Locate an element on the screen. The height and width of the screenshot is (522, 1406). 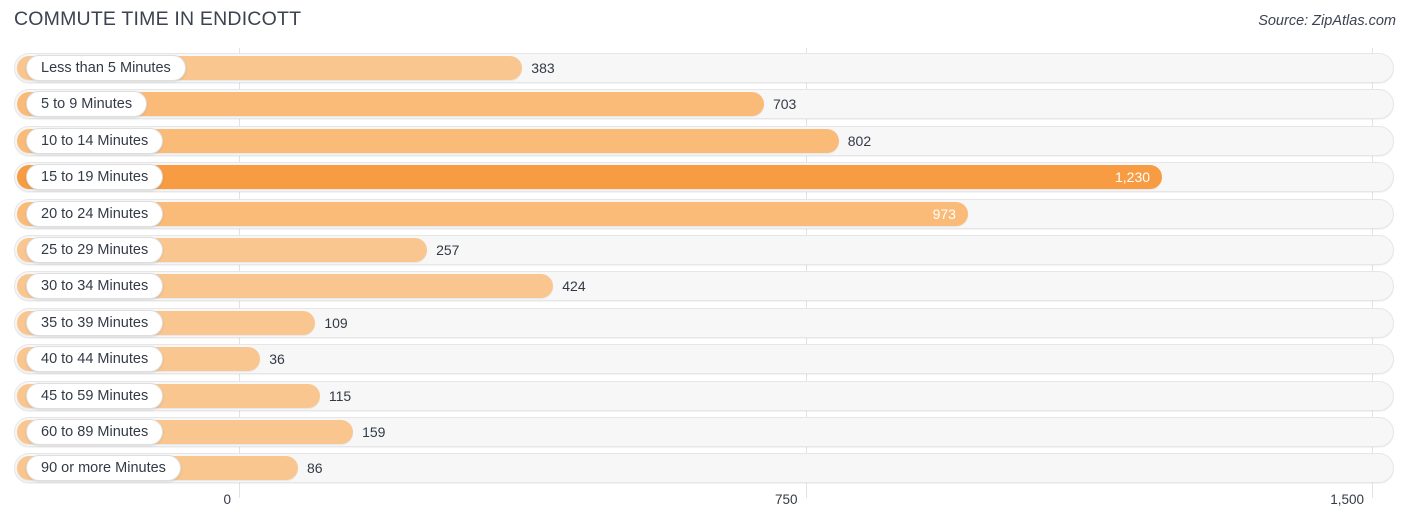
bar-value-label: 257 is located at coordinates (448, 250).